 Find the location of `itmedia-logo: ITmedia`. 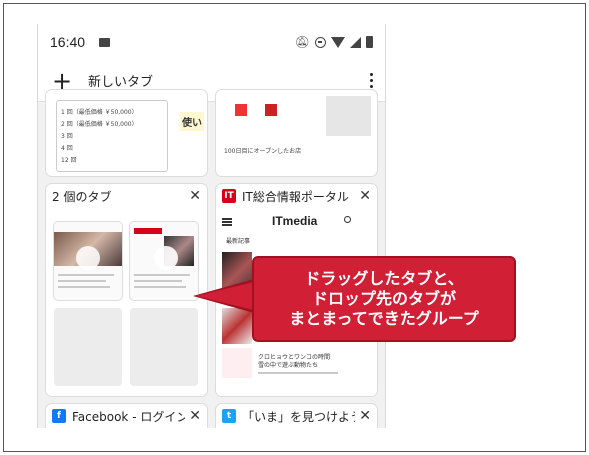

itmedia-logo: ITmedia is located at coordinates (295, 221).